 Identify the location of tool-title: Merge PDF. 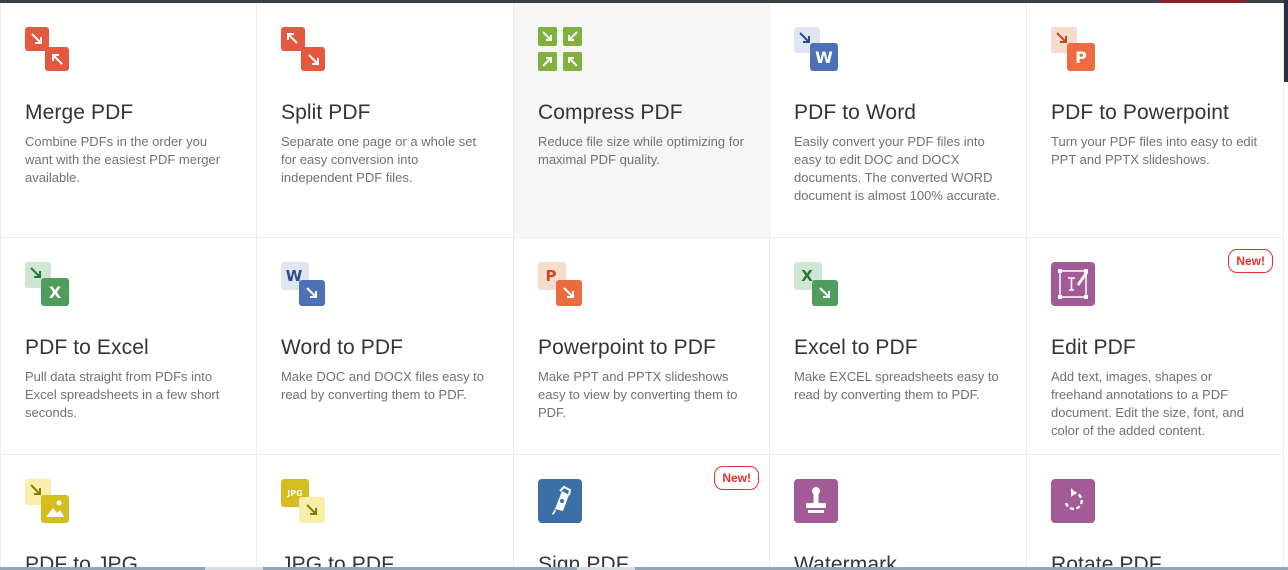
(79, 112).